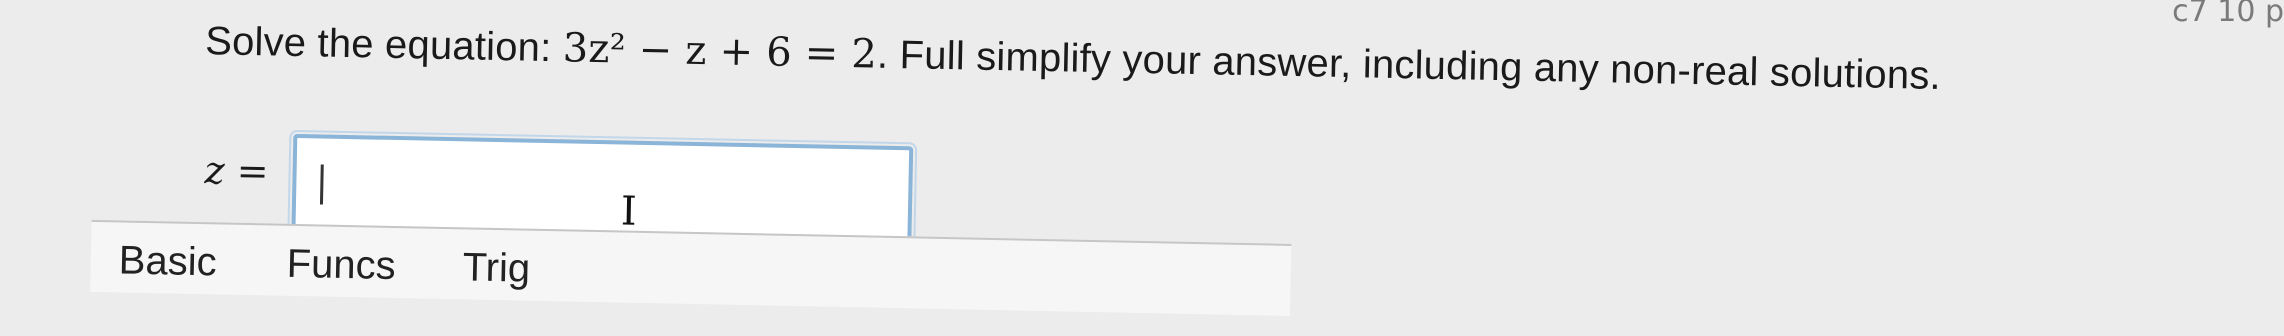  What do you see at coordinates (167, 261) in the screenshot?
I see `tab-basic: Basic` at bounding box center [167, 261].